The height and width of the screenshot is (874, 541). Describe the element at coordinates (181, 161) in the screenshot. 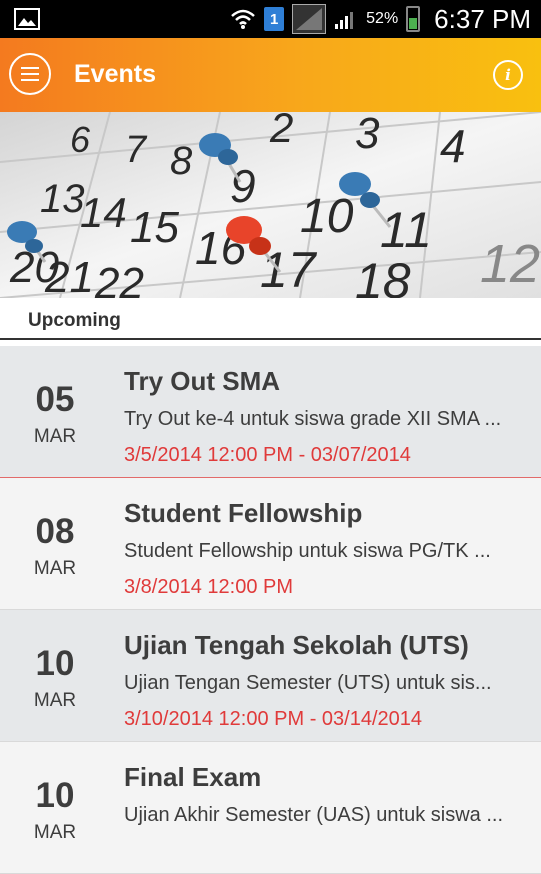

I see `svg-text: 8` at that location.